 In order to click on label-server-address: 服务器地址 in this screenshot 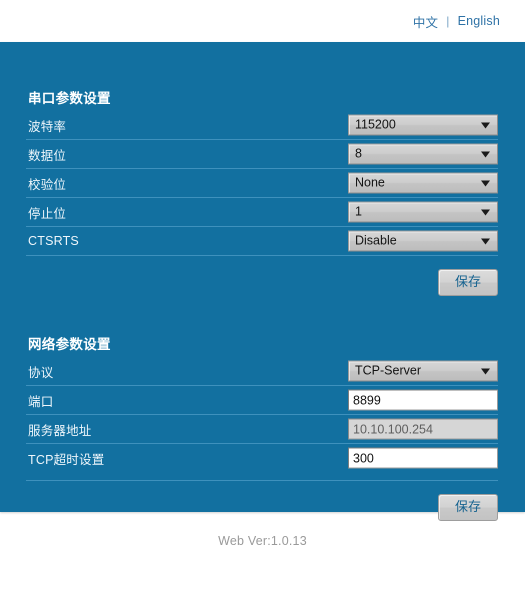, I will do `click(60, 430)`.